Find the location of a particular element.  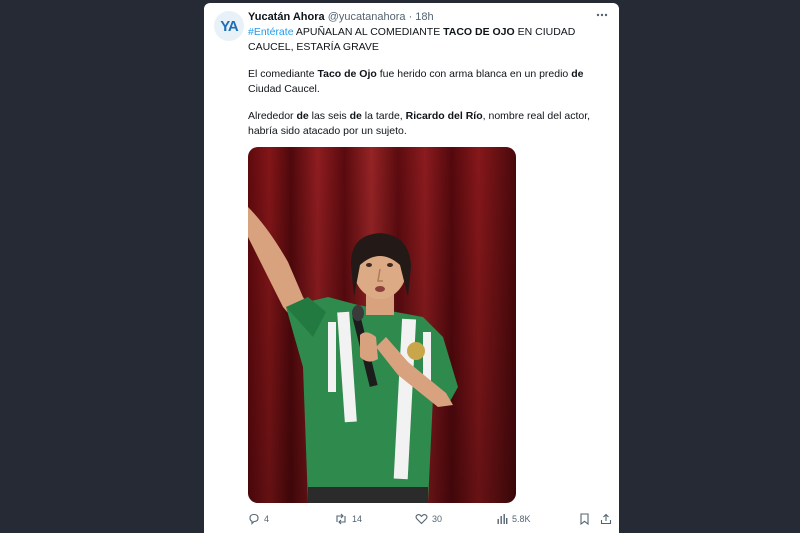

para3-text-3: la tarde, is located at coordinates (383, 116).